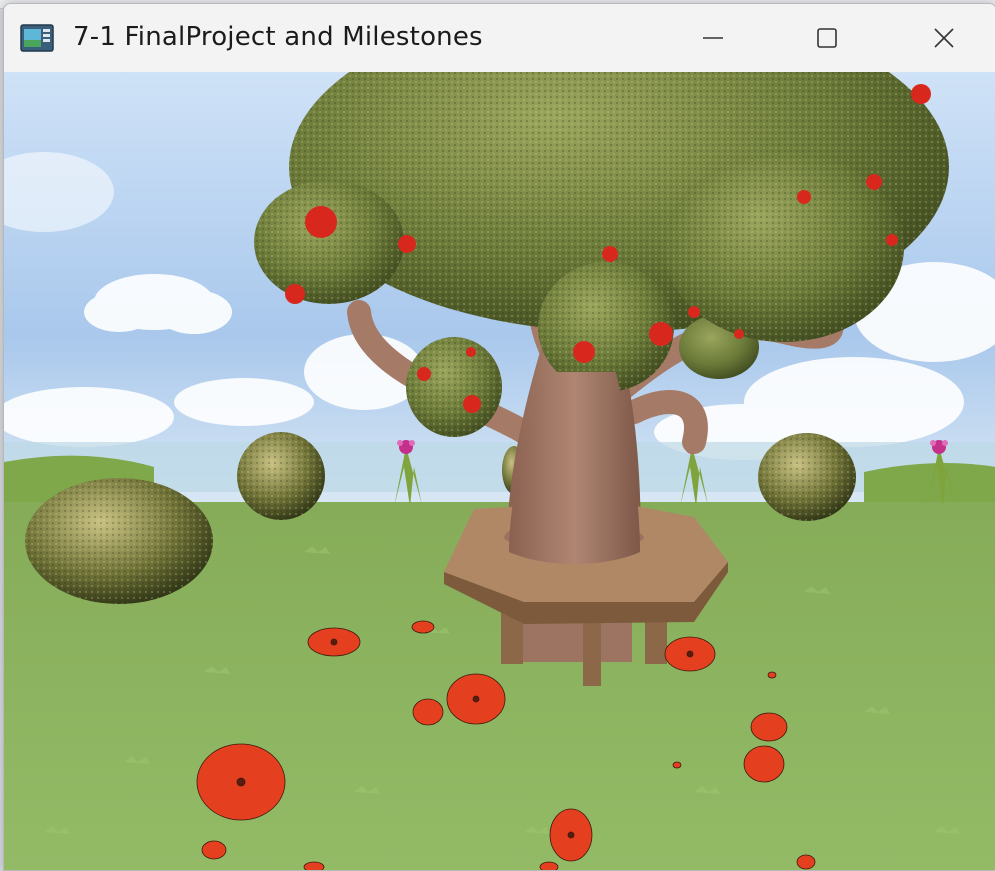  I want to click on close-icon, so click(944, 38).